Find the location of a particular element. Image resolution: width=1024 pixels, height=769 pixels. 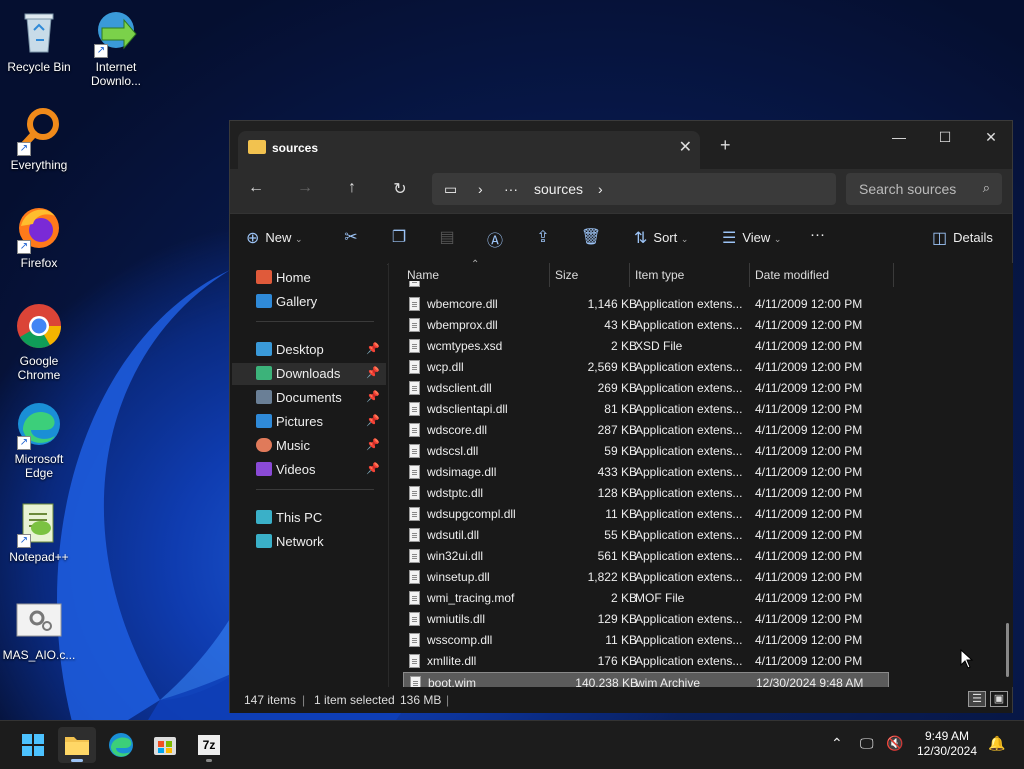

details-view-icon: ☰ is located at coordinates (977, 699).